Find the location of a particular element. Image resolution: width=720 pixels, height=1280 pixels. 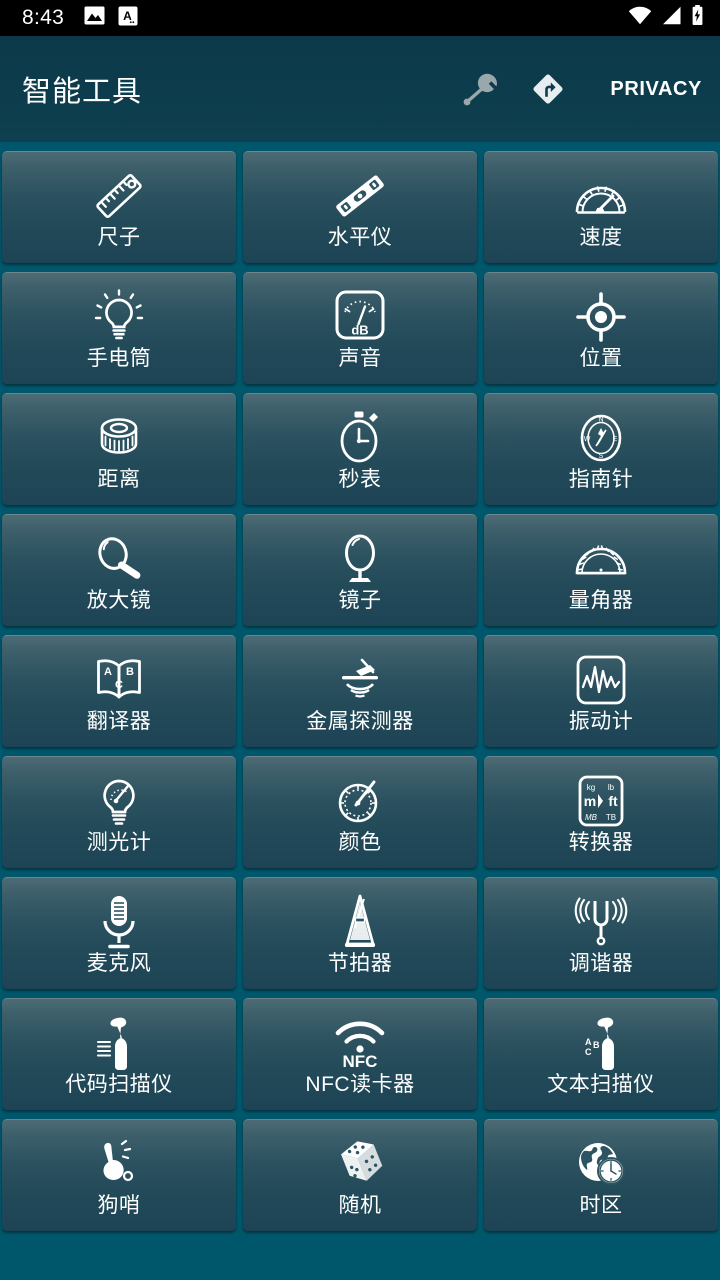

dice-icon is located at coordinates (360, 1164).